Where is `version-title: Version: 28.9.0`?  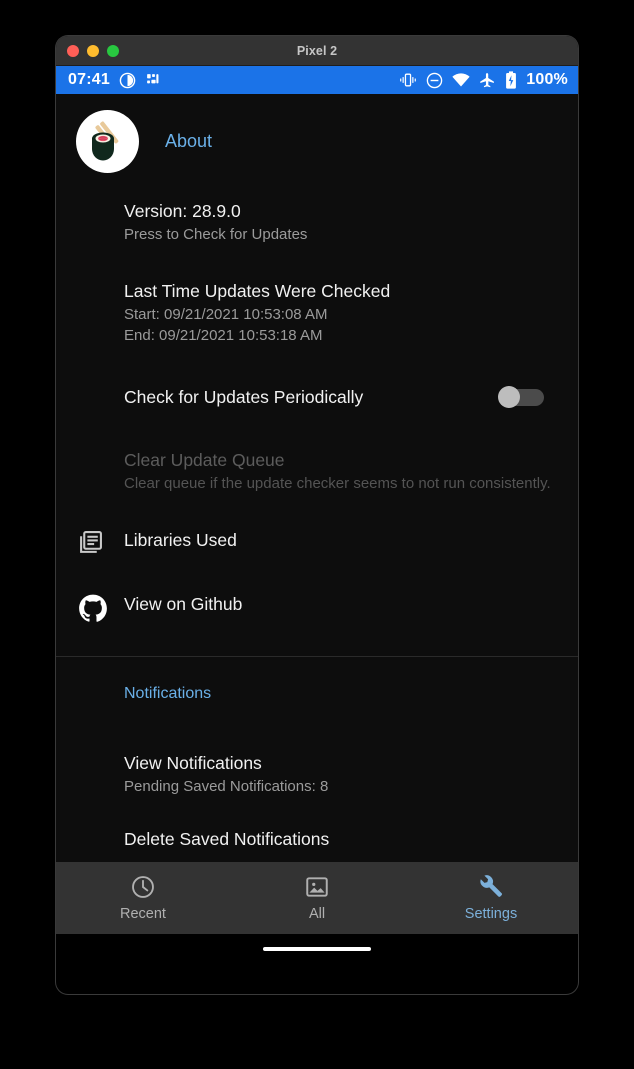
version-title: Version: 28.9.0 is located at coordinates (182, 211).